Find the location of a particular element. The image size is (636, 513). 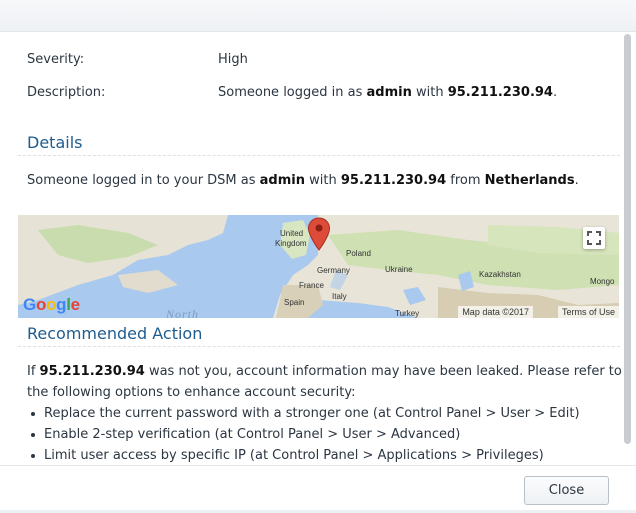

terms-of-use-link: Terms of Use is located at coordinates (588, 312).